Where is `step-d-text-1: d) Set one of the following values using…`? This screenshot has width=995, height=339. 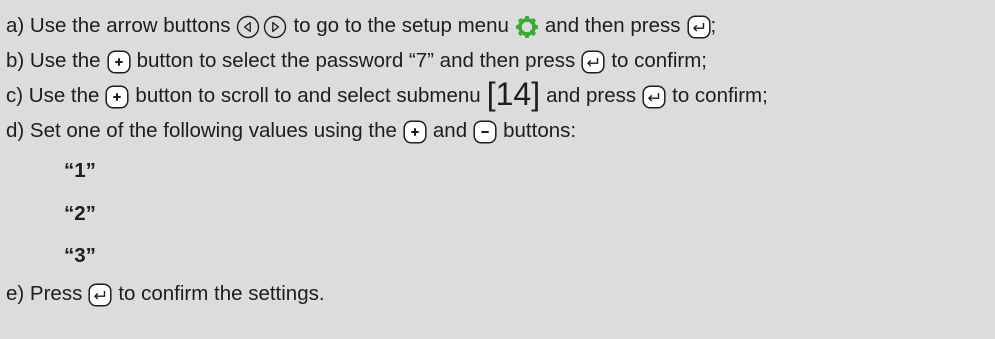
step-d-text-1: d) Set one of the following values using… is located at coordinates (201, 131).